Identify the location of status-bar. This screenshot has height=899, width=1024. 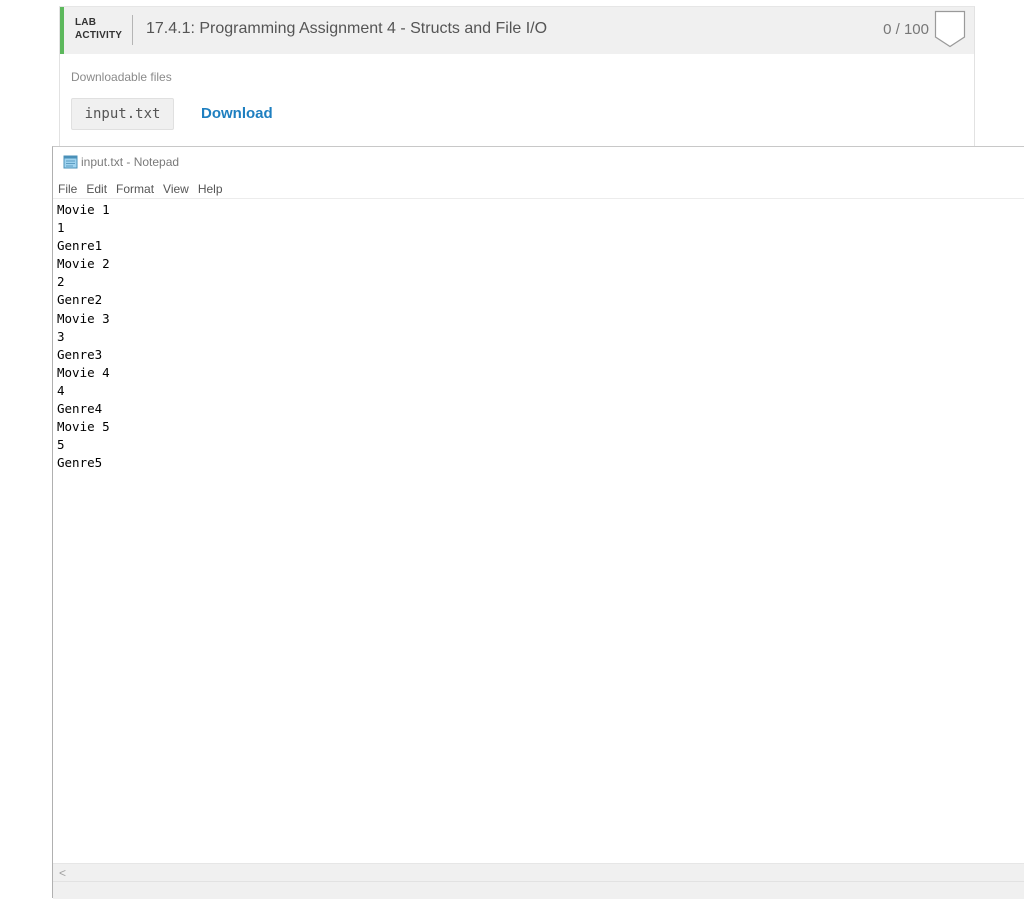
(538, 890).